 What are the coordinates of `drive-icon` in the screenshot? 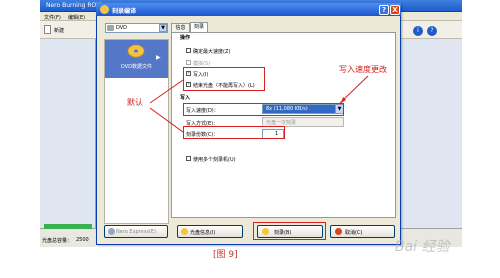 It's located at (110, 28).